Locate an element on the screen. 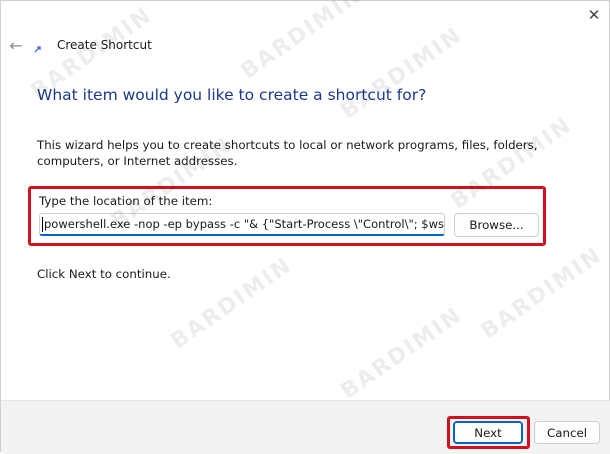  shortcut-icon is located at coordinates (37, 49).